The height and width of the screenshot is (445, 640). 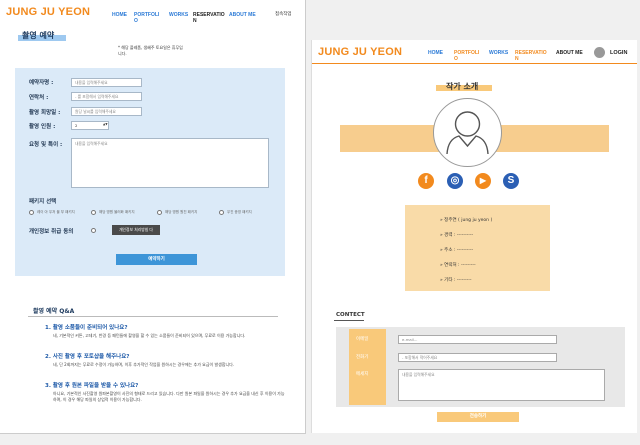 I want to click on package-option-4: 우진 종영 패키지, so click(x=239, y=212).